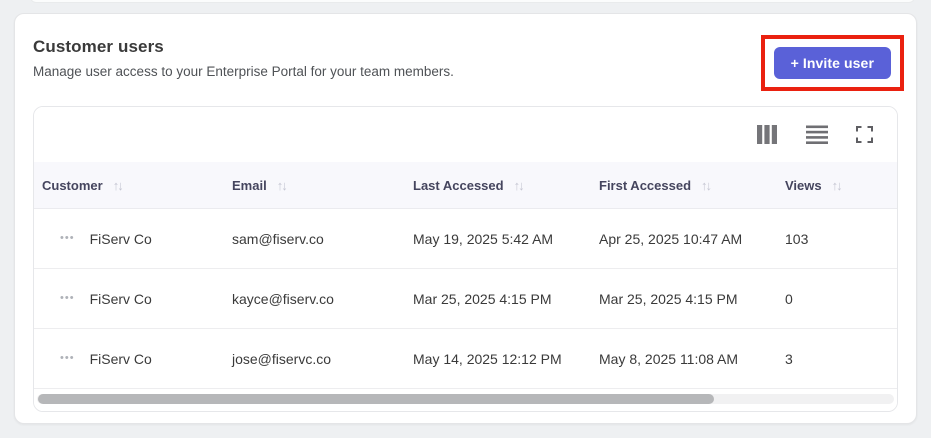  Describe the element at coordinates (278, 238) in the screenshot. I see `email-cell: sam@fiserv.co` at that location.